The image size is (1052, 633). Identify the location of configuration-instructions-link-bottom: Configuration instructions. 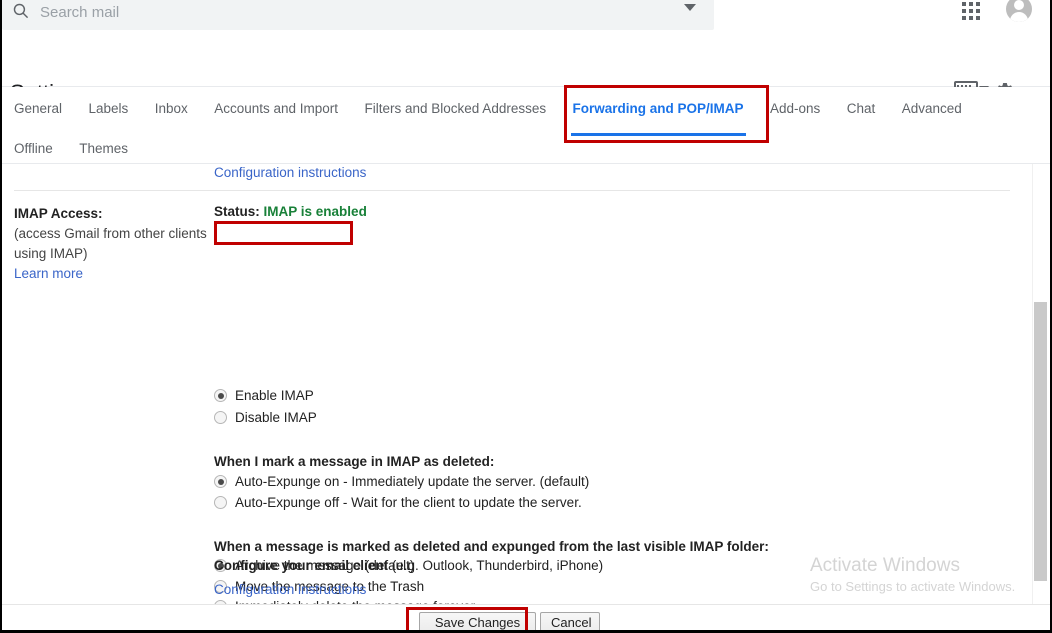
(290, 589).